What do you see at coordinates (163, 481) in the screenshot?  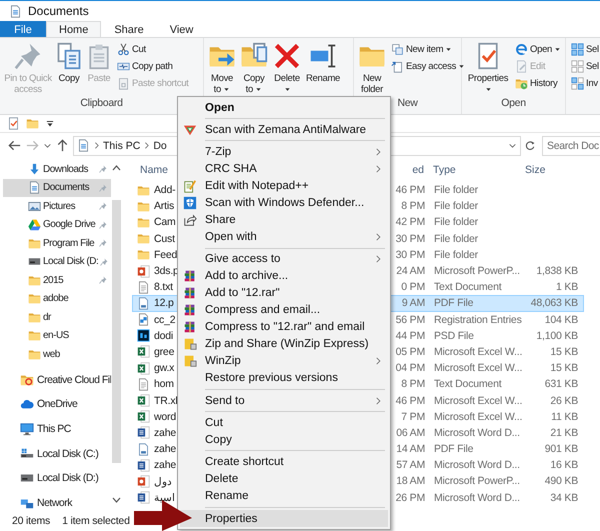 I see `file-name: دول` at bounding box center [163, 481].